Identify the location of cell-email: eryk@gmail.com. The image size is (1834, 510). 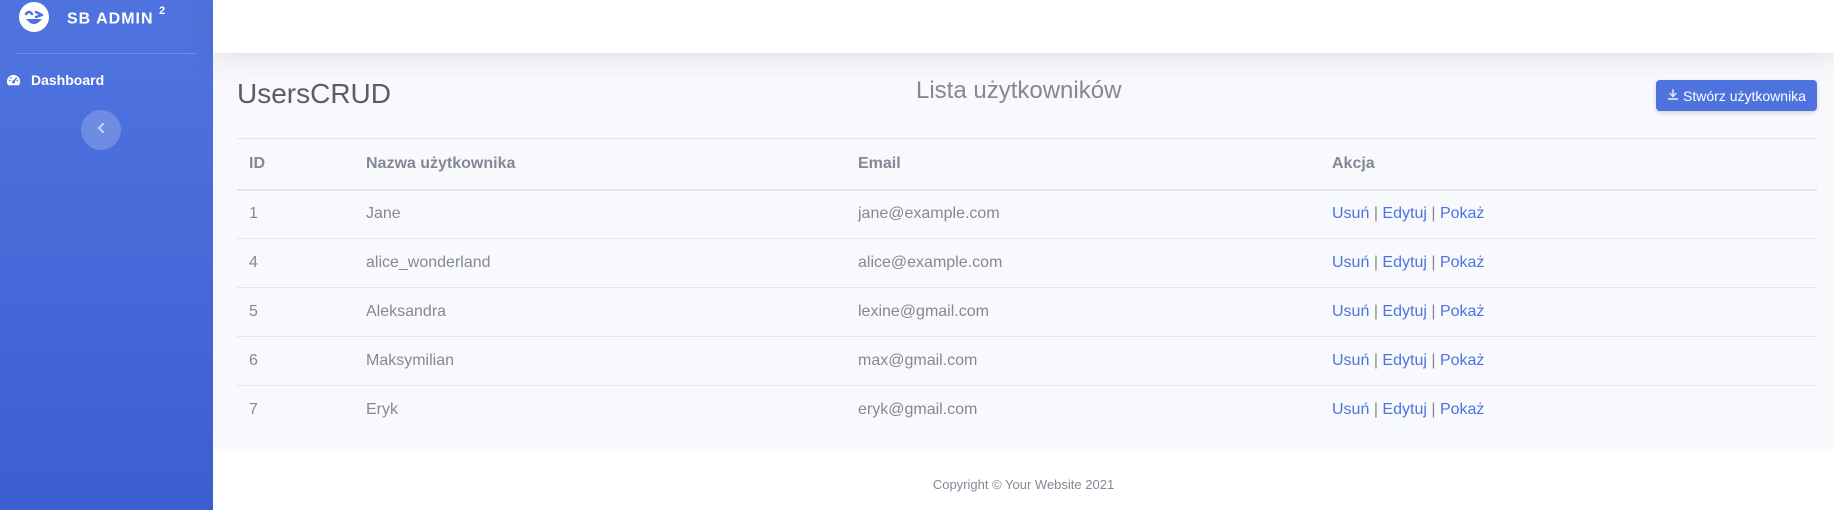
(918, 410).